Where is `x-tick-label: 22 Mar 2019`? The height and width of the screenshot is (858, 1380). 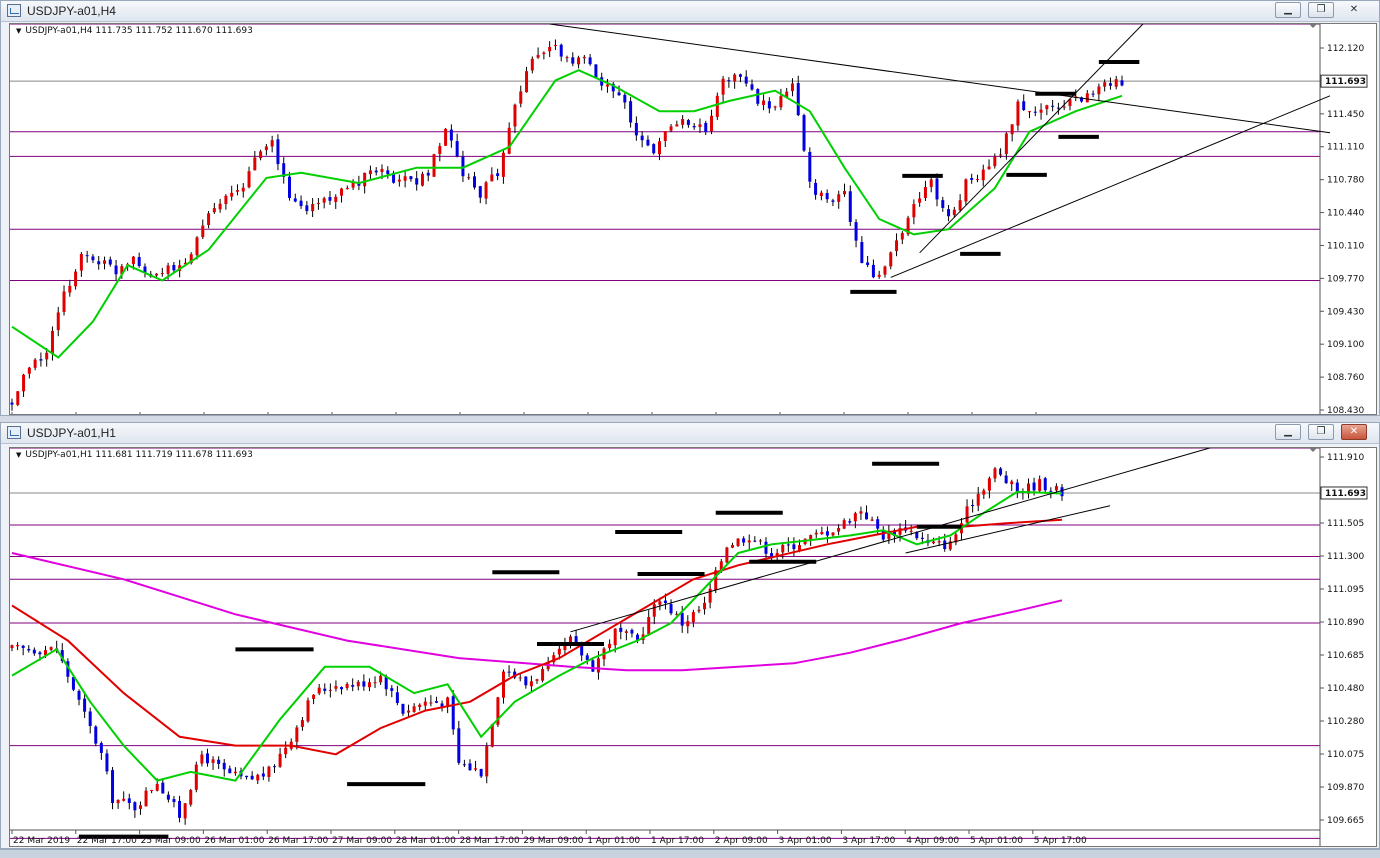
x-tick-label: 22 Mar 2019 is located at coordinates (41, 841).